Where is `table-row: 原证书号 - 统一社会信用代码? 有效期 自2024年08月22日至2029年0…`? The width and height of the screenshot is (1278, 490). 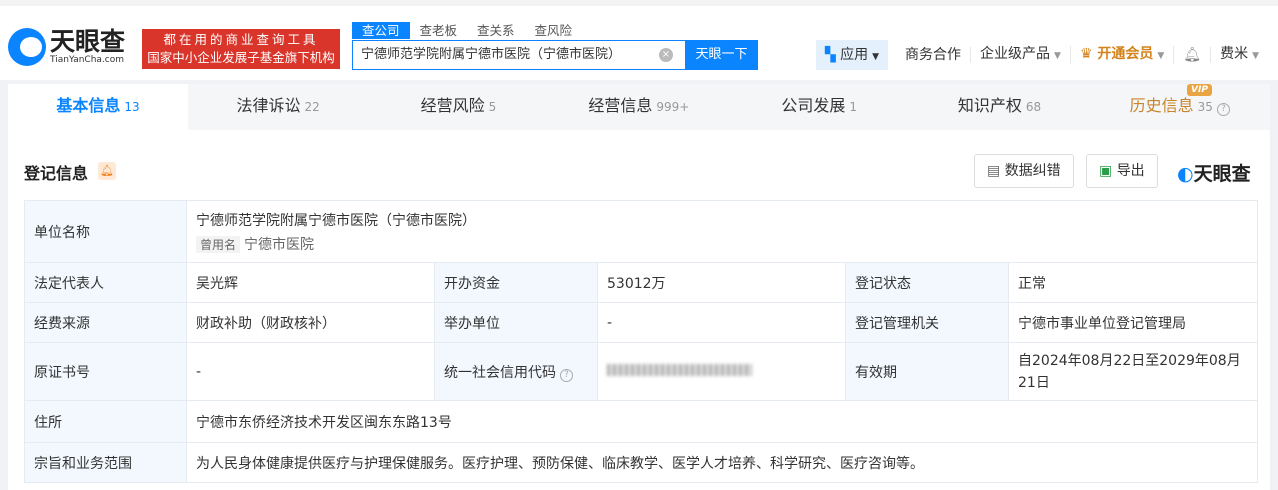 table-row: 原证书号 - 统一社会信用代码? 有效期 自2024年08月22日至2029年0… is located at coordinates (641, 371).